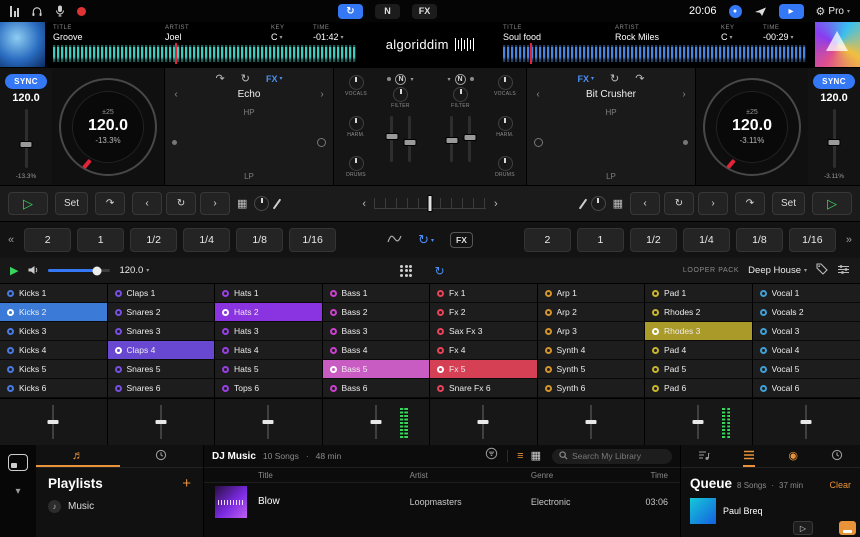 The image size is (860, 537). Describe the element at coordinates (154, 240) in the screenshot. I see `beat-length-button: 1/2` at that location.